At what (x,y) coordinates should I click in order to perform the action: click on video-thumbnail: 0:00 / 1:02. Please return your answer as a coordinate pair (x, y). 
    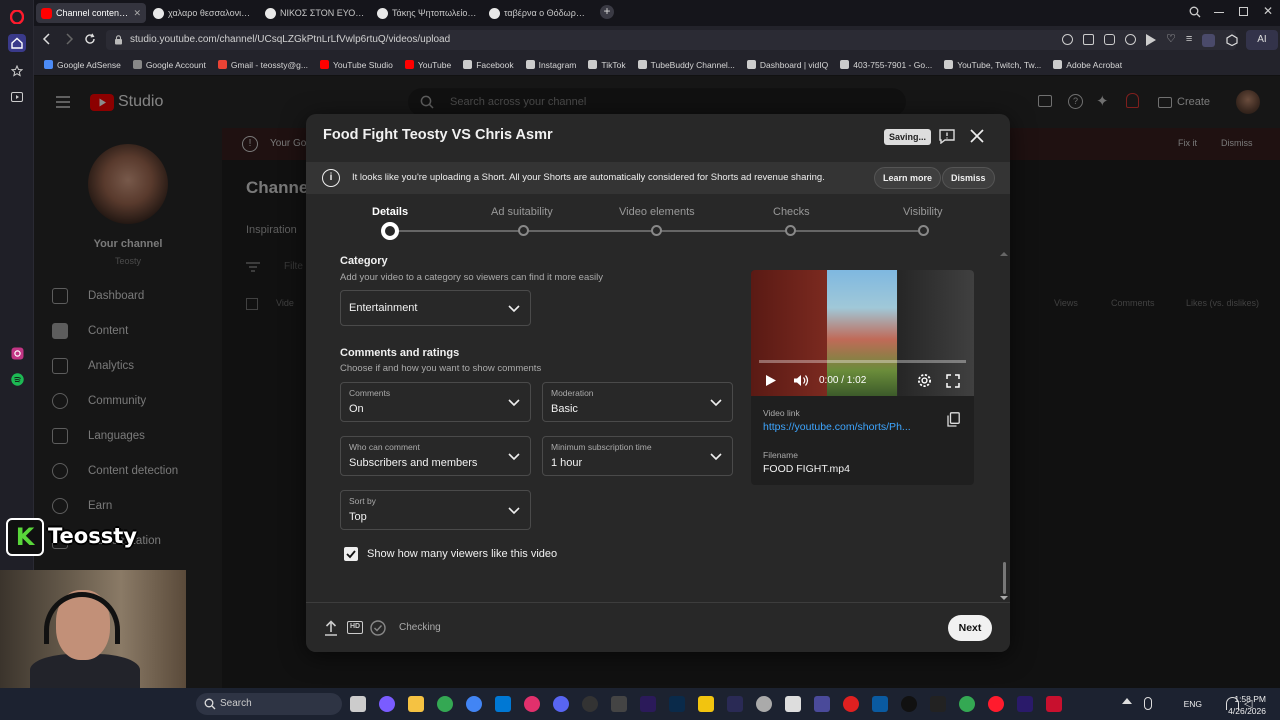
    Looking at the image, I should click on (862, 333).